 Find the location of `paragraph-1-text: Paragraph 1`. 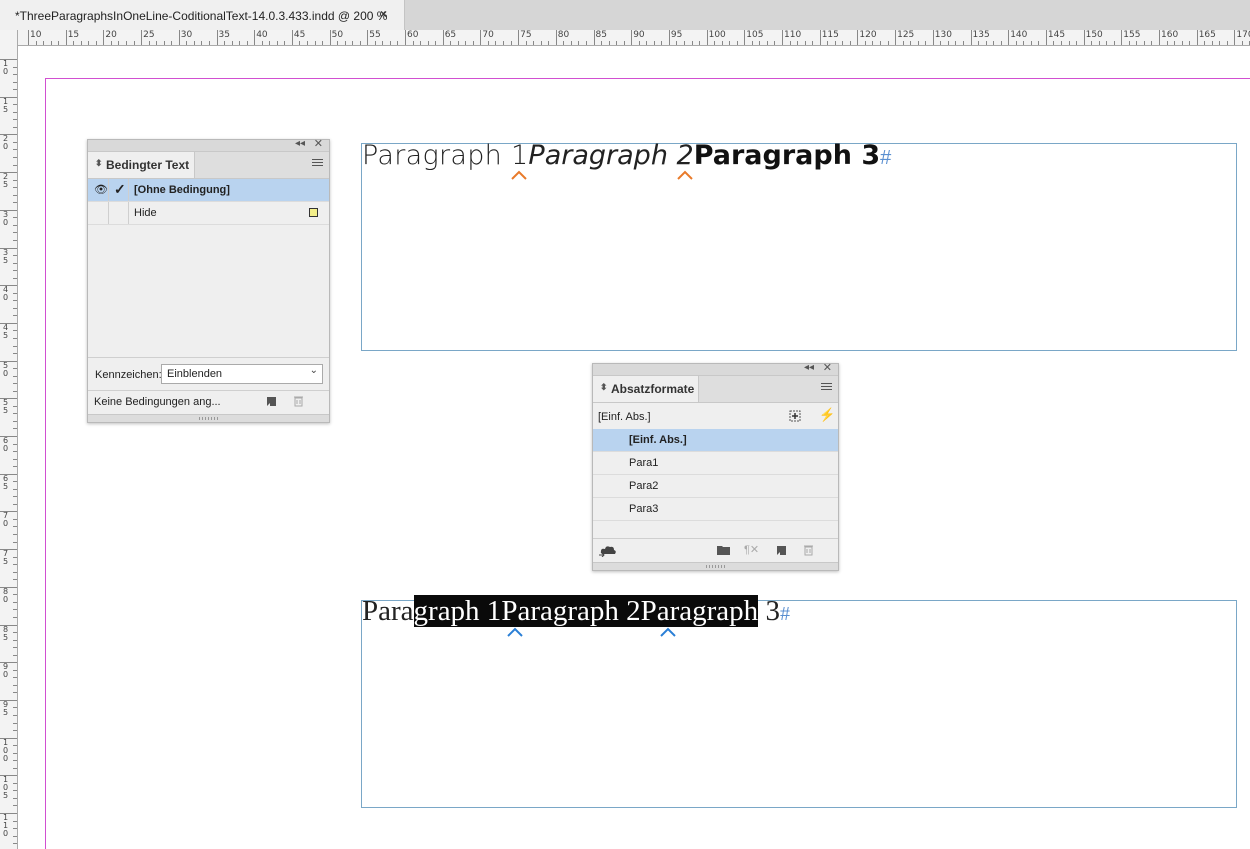

paragraph-1-text: Paragraph 1 is located at coordinates (445, 155).